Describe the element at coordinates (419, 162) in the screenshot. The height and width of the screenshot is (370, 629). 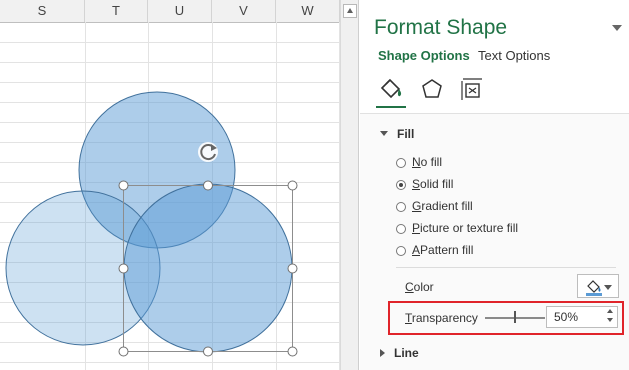
I see `radio-no-fill: No fill` at that location.